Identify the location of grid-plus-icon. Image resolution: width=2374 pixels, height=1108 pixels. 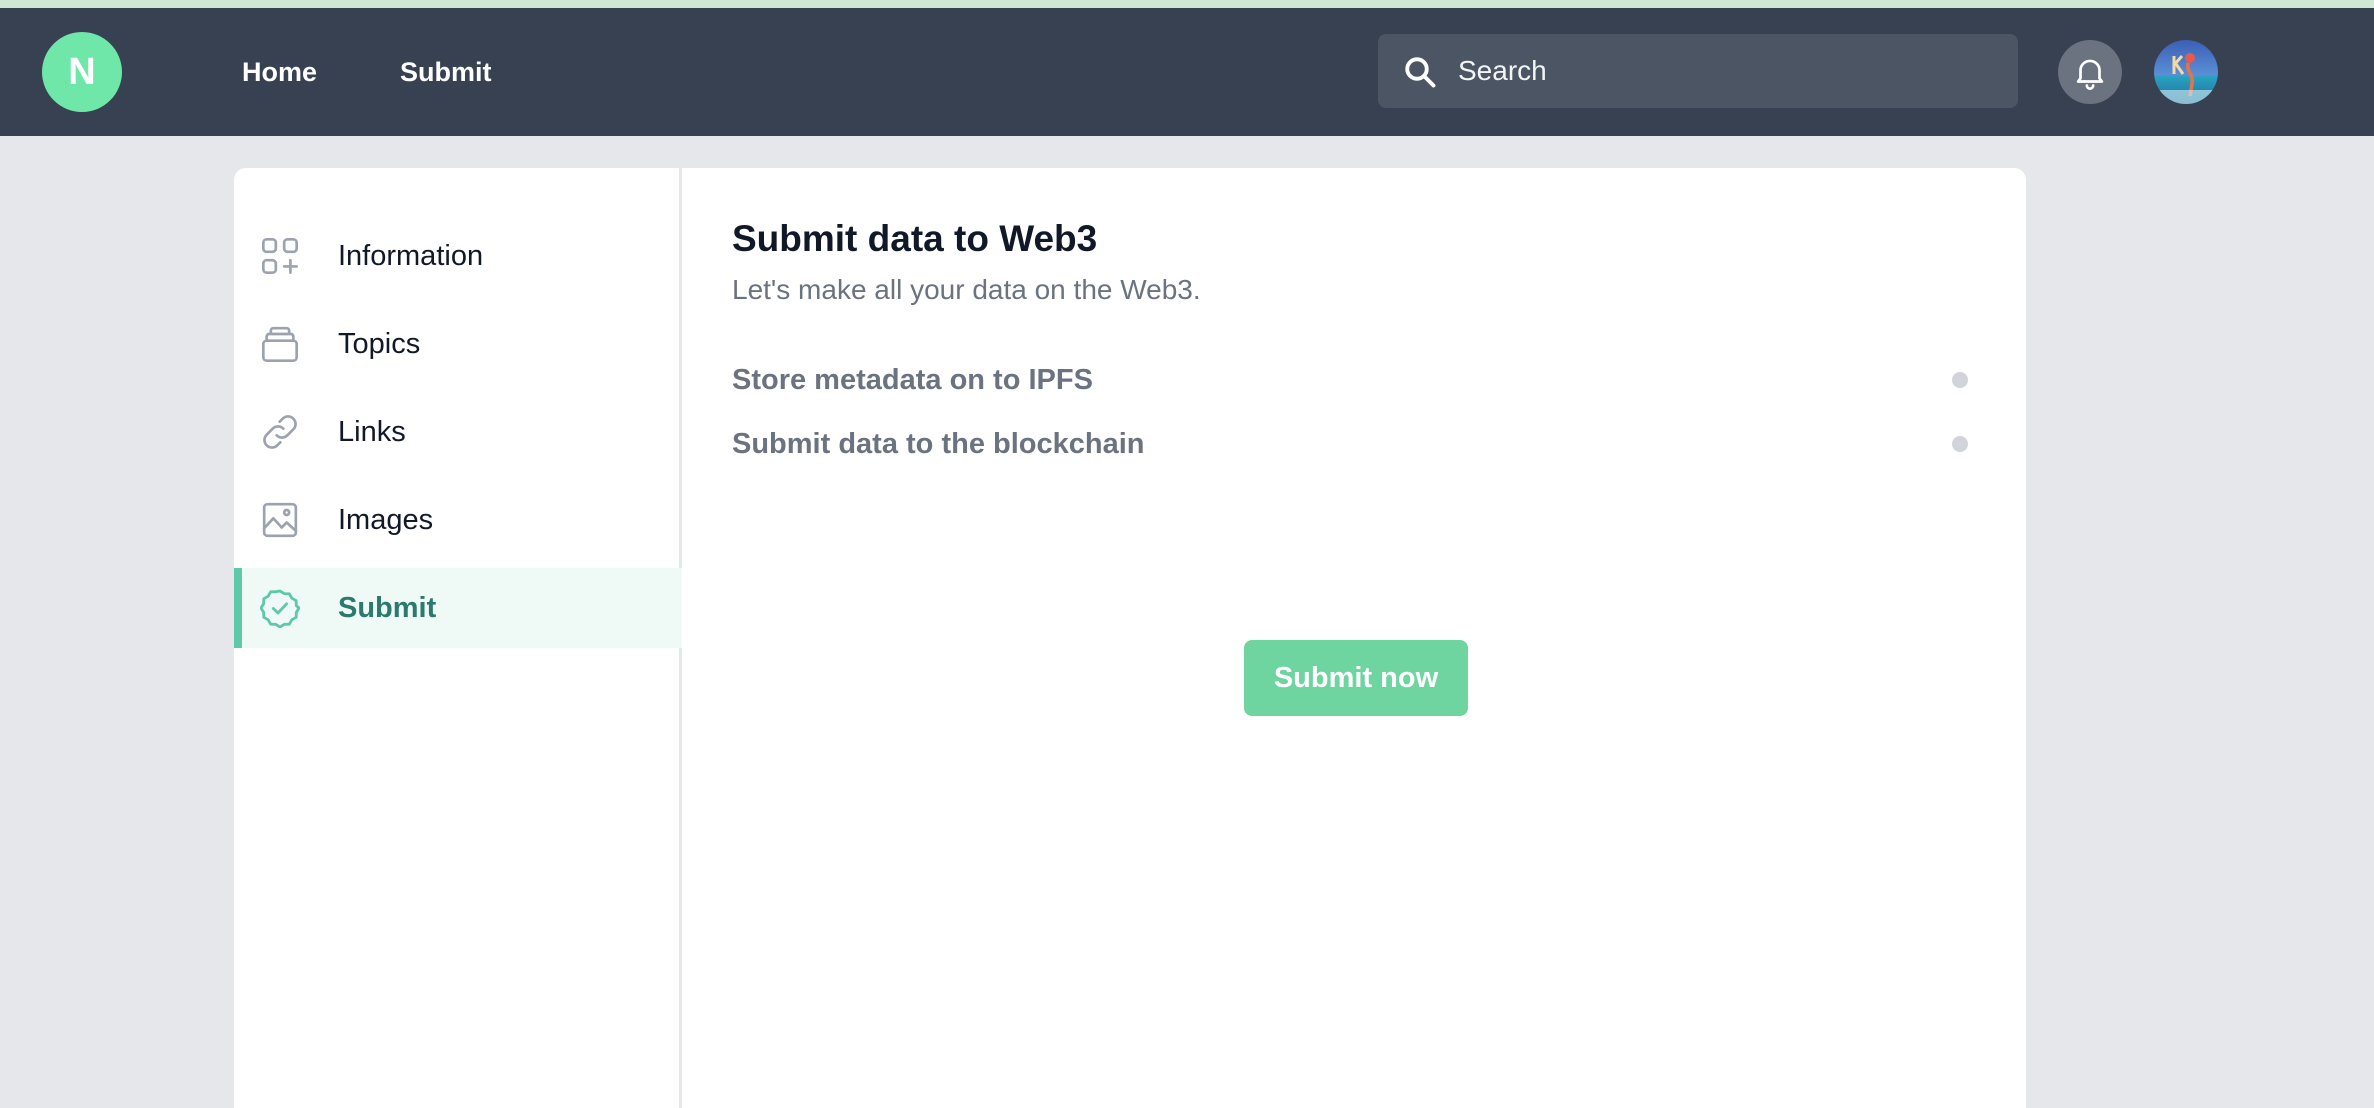
(280, 256).